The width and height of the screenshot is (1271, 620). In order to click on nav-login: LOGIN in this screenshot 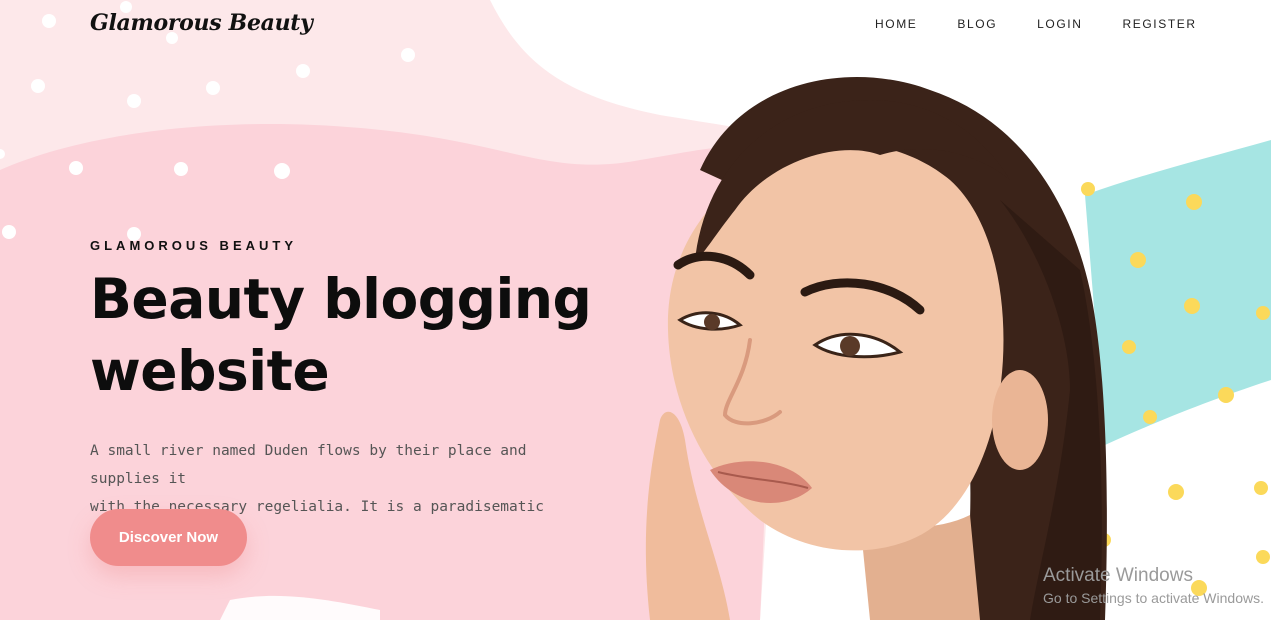, I will do `click(1059, 24)`.